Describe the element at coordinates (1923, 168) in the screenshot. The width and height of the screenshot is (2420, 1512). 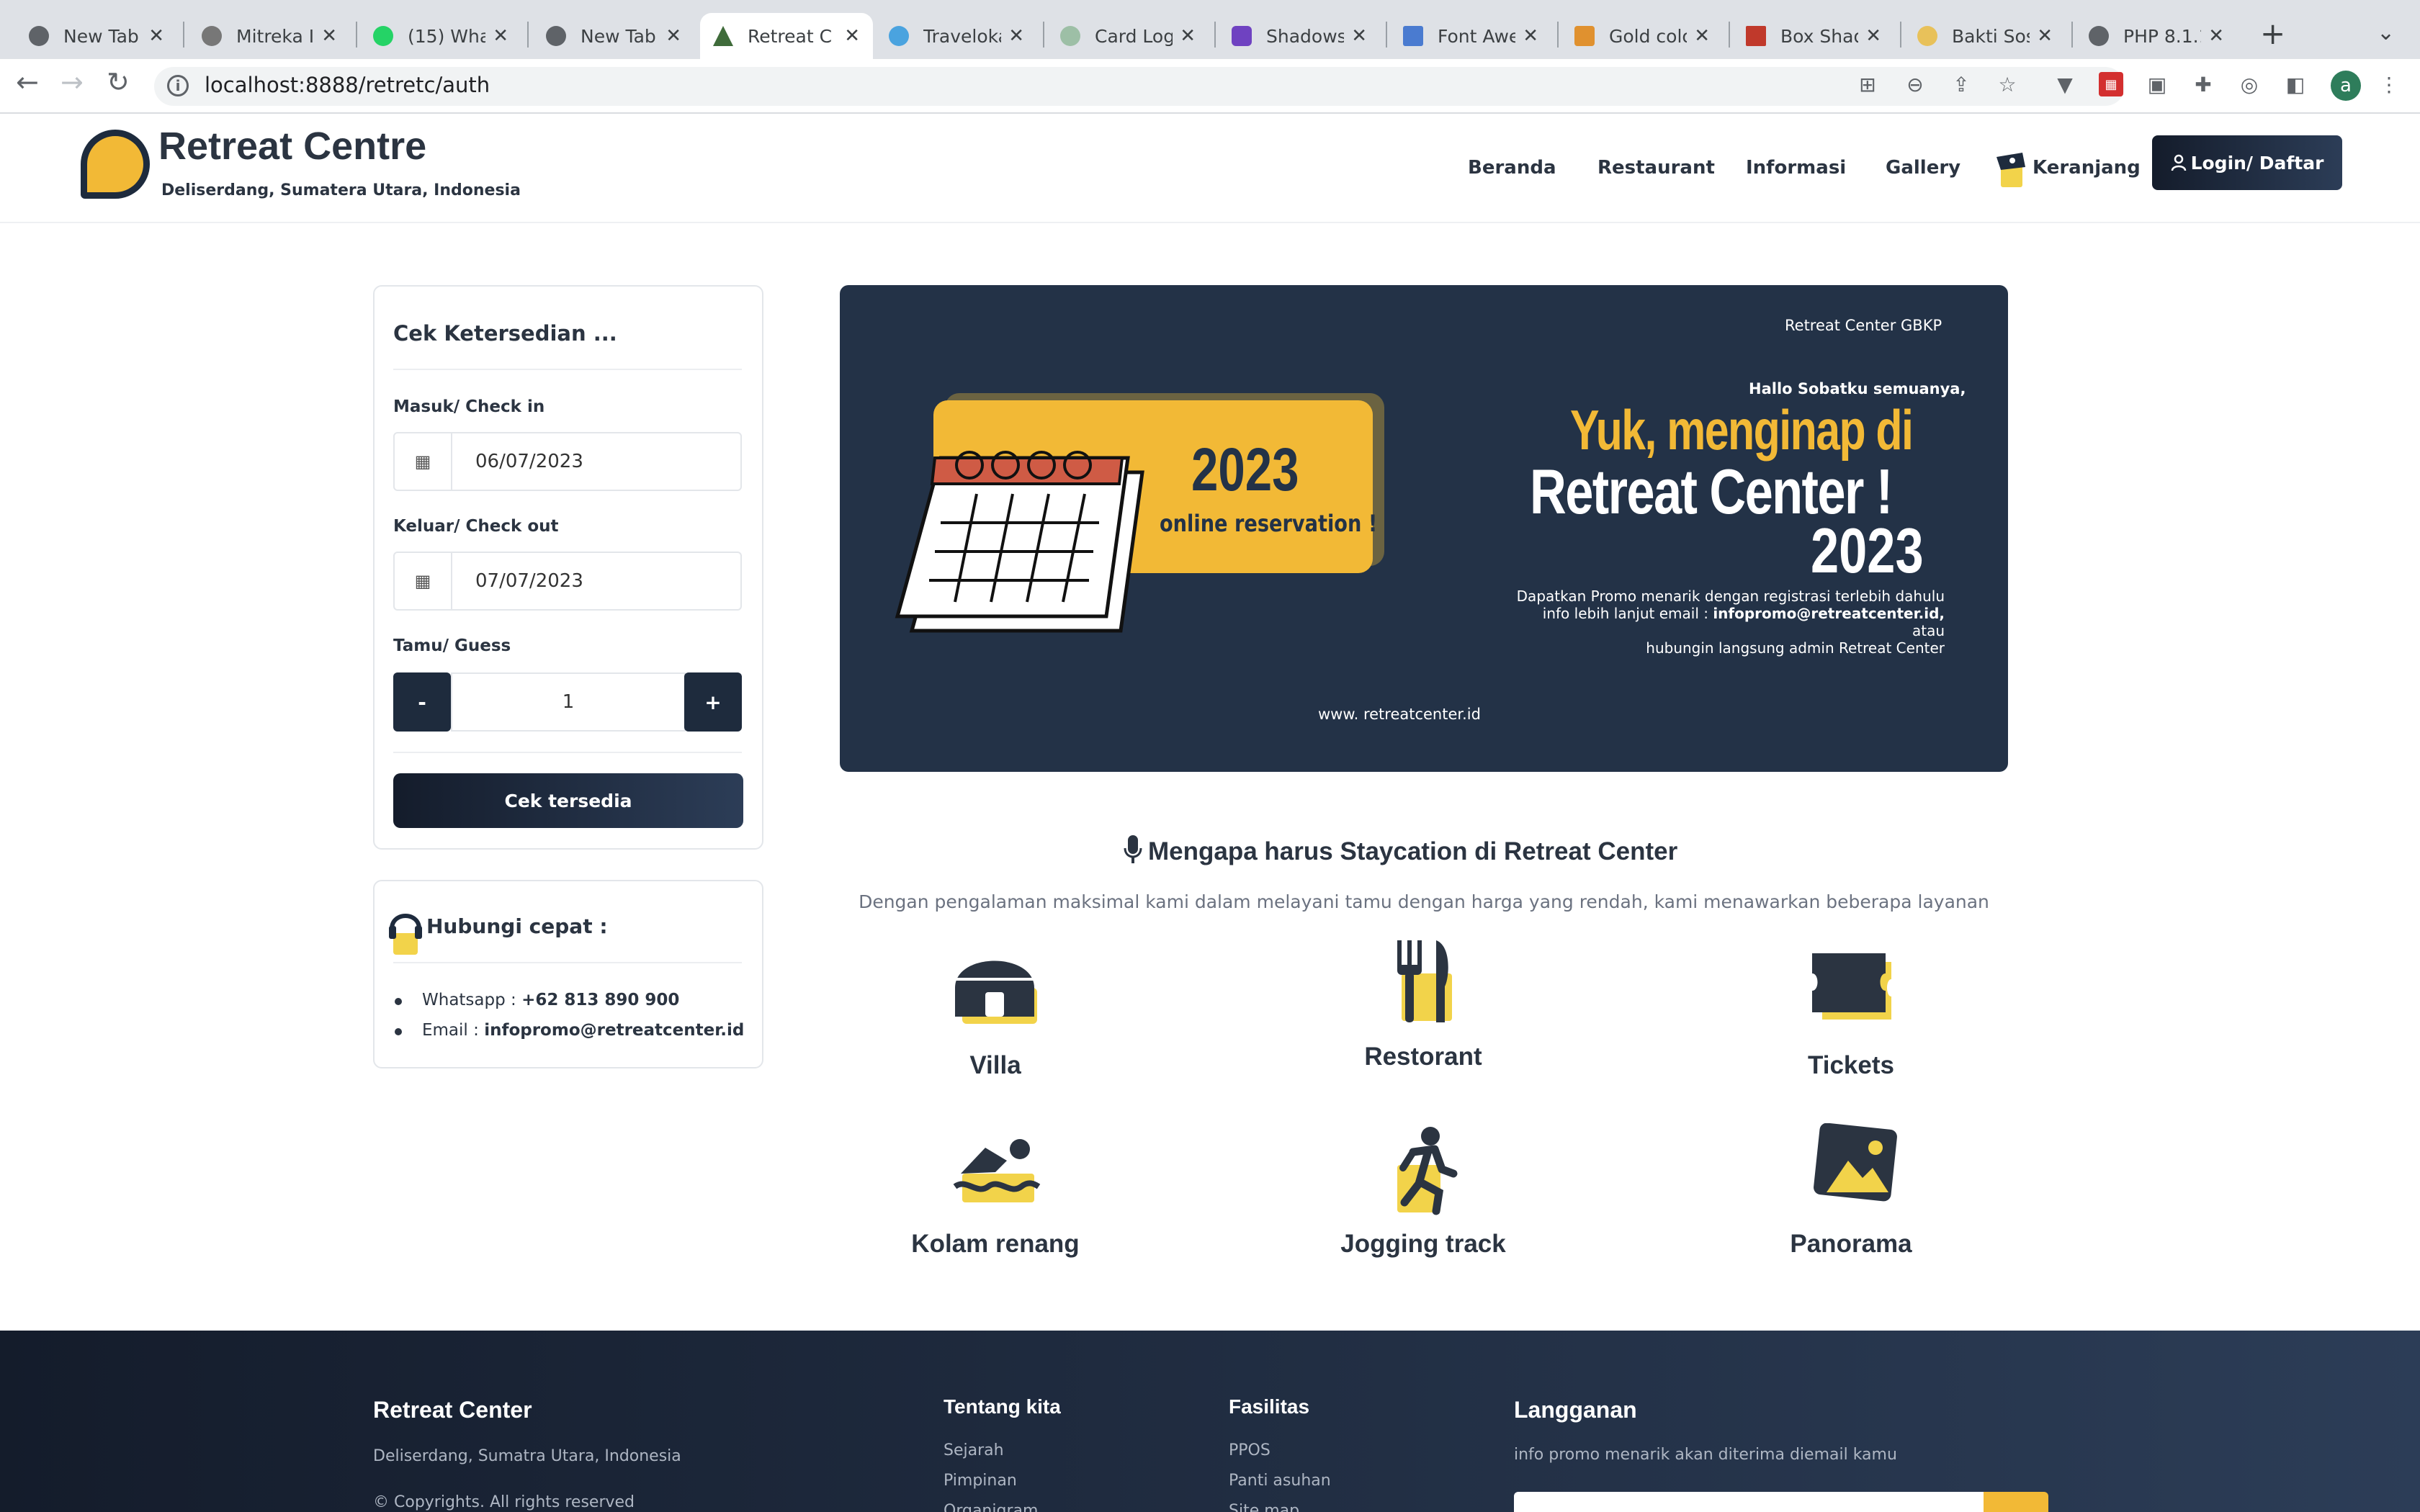
I see `nav-gallery: Gallery` at that location.